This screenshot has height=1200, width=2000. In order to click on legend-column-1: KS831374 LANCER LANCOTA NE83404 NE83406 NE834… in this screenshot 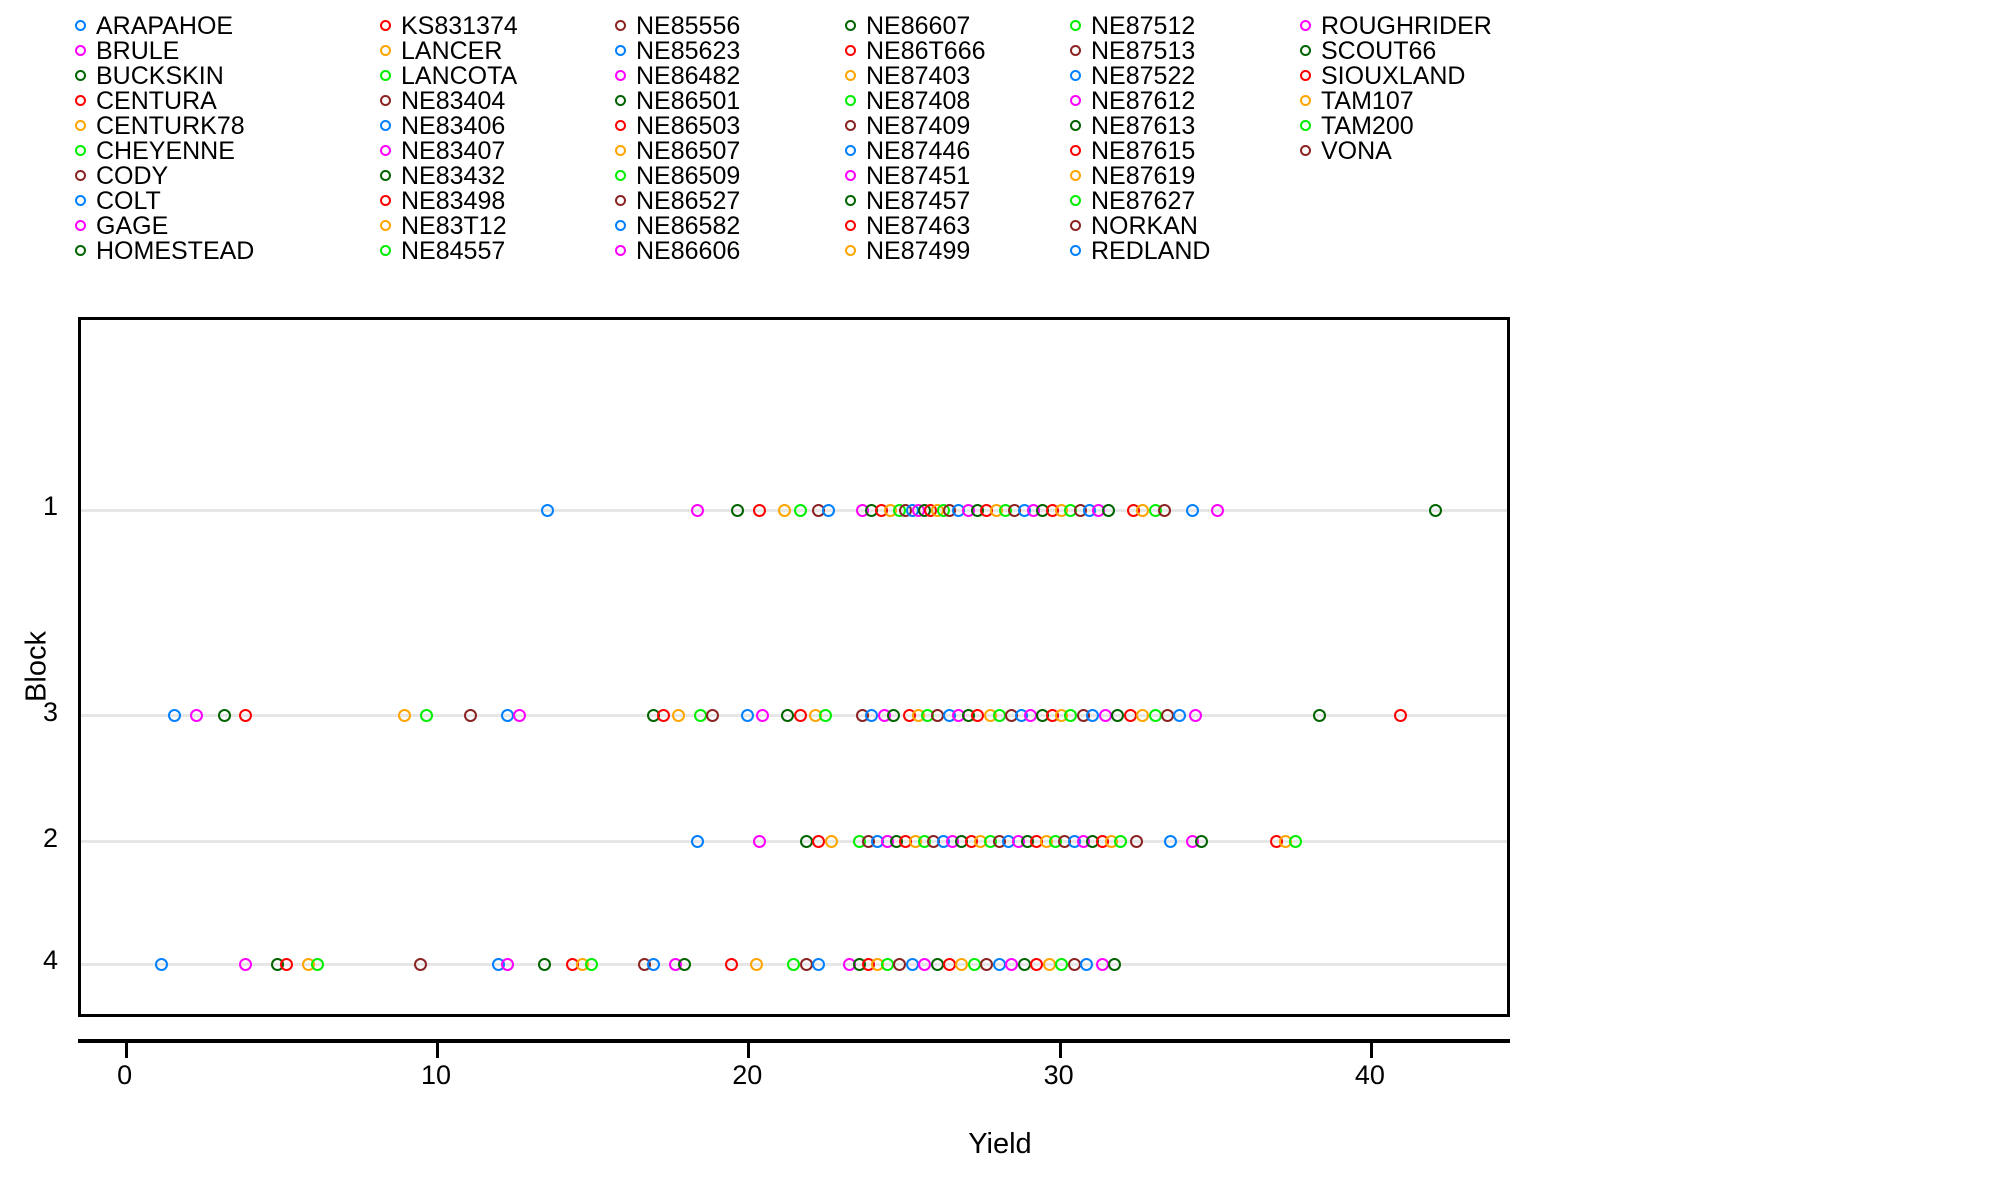, I will do `click(492, 139)`.